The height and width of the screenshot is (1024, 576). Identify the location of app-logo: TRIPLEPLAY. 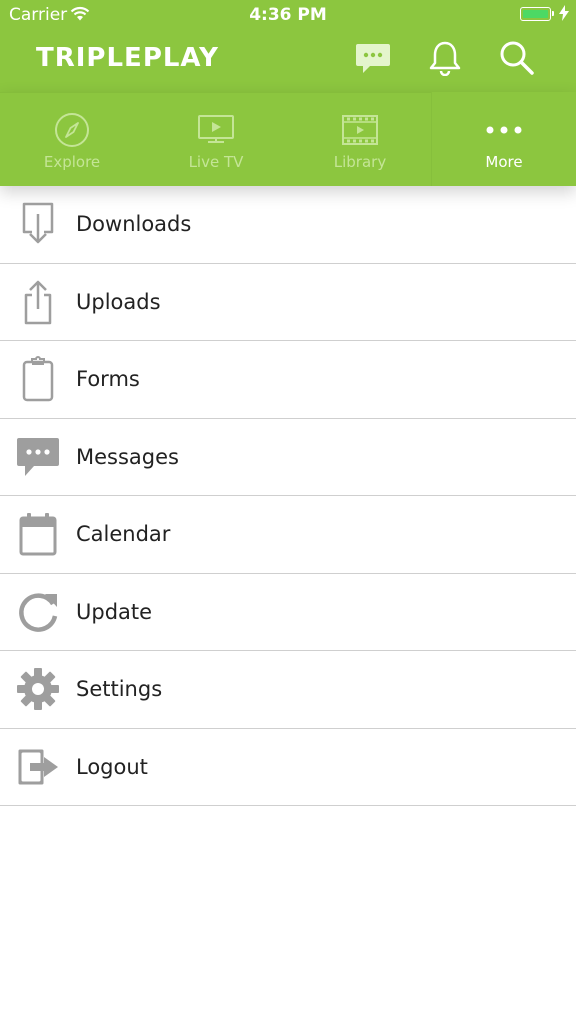
(127, 58).